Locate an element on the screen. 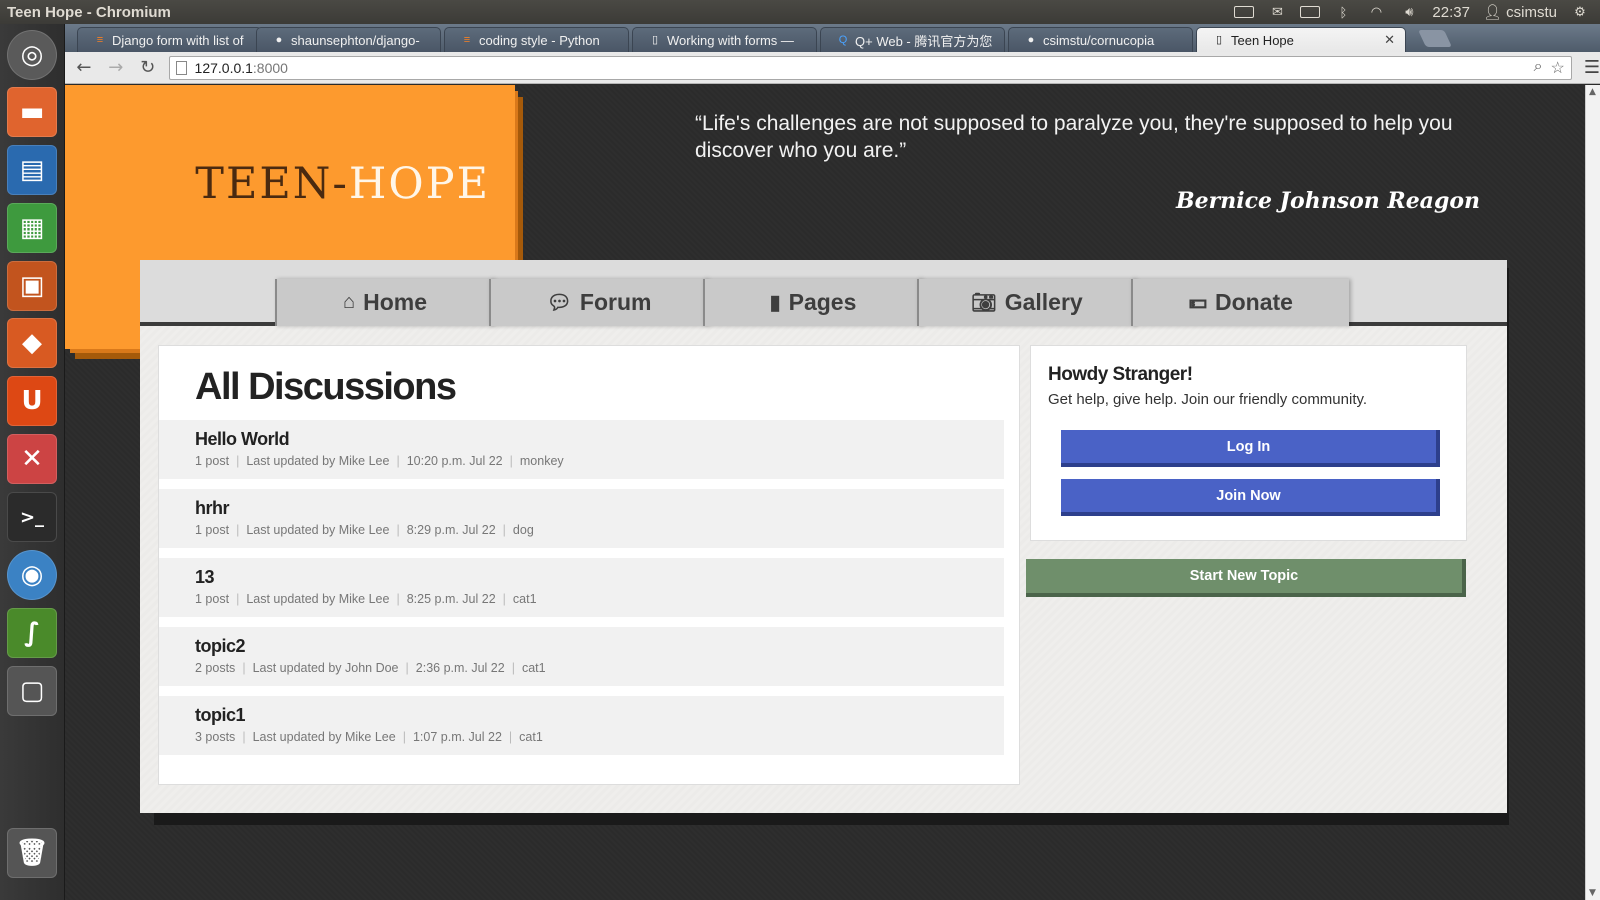 The height and width of the screenshot is (900, 1600). files-icon: ▬ is located at coordinates (32, 112).